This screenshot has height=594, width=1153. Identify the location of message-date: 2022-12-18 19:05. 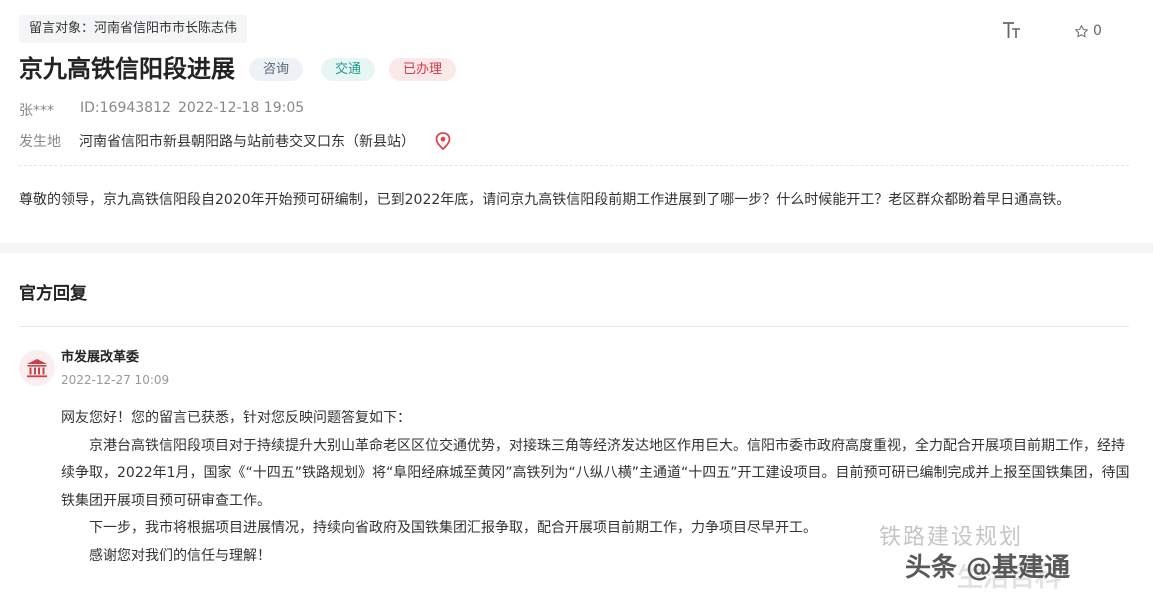
(241, 108).